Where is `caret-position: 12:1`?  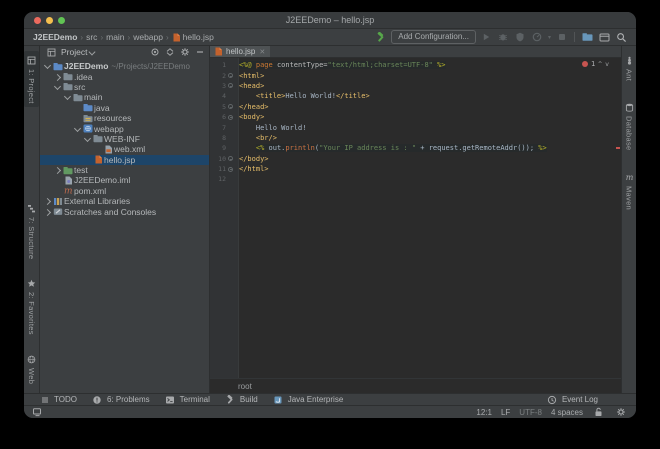 caret-position: 12:1 is located at coordinates (484, 412).